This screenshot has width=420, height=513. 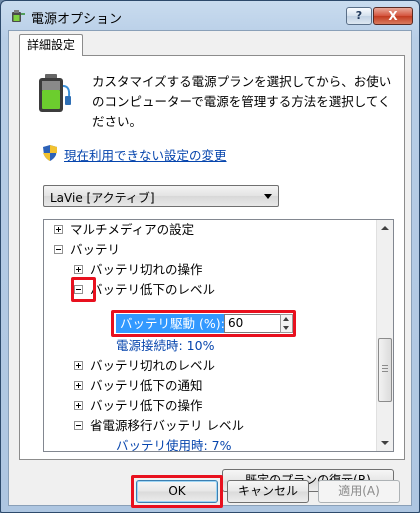 I want to click on tree-item-label: バッテリ低下のレベル, so click(x=153, y=289).